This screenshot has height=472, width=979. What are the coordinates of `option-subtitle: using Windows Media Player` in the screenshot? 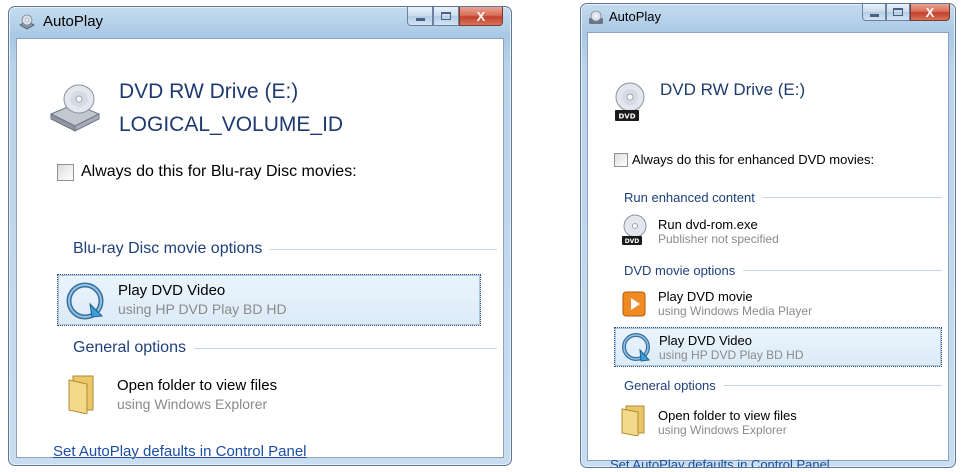 It's located at (735, 311).